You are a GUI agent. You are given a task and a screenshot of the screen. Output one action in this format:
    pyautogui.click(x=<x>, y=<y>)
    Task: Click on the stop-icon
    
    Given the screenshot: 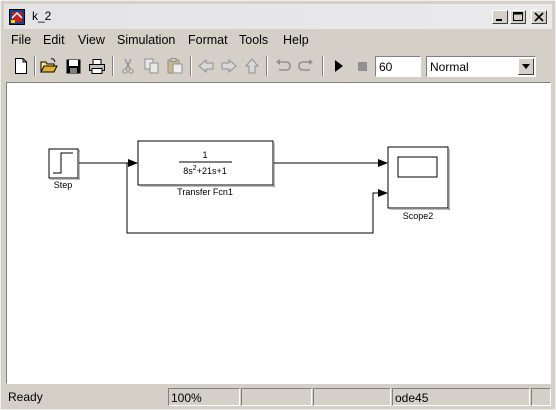 What is the action you would take?
    pyautogui.click(x=362, y=66)
    